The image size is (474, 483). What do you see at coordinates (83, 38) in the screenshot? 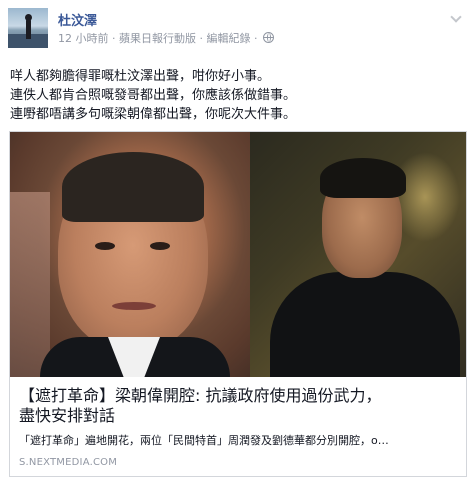
I see `post-timestamp: 12 小時前` at bounding box center [83, 38].